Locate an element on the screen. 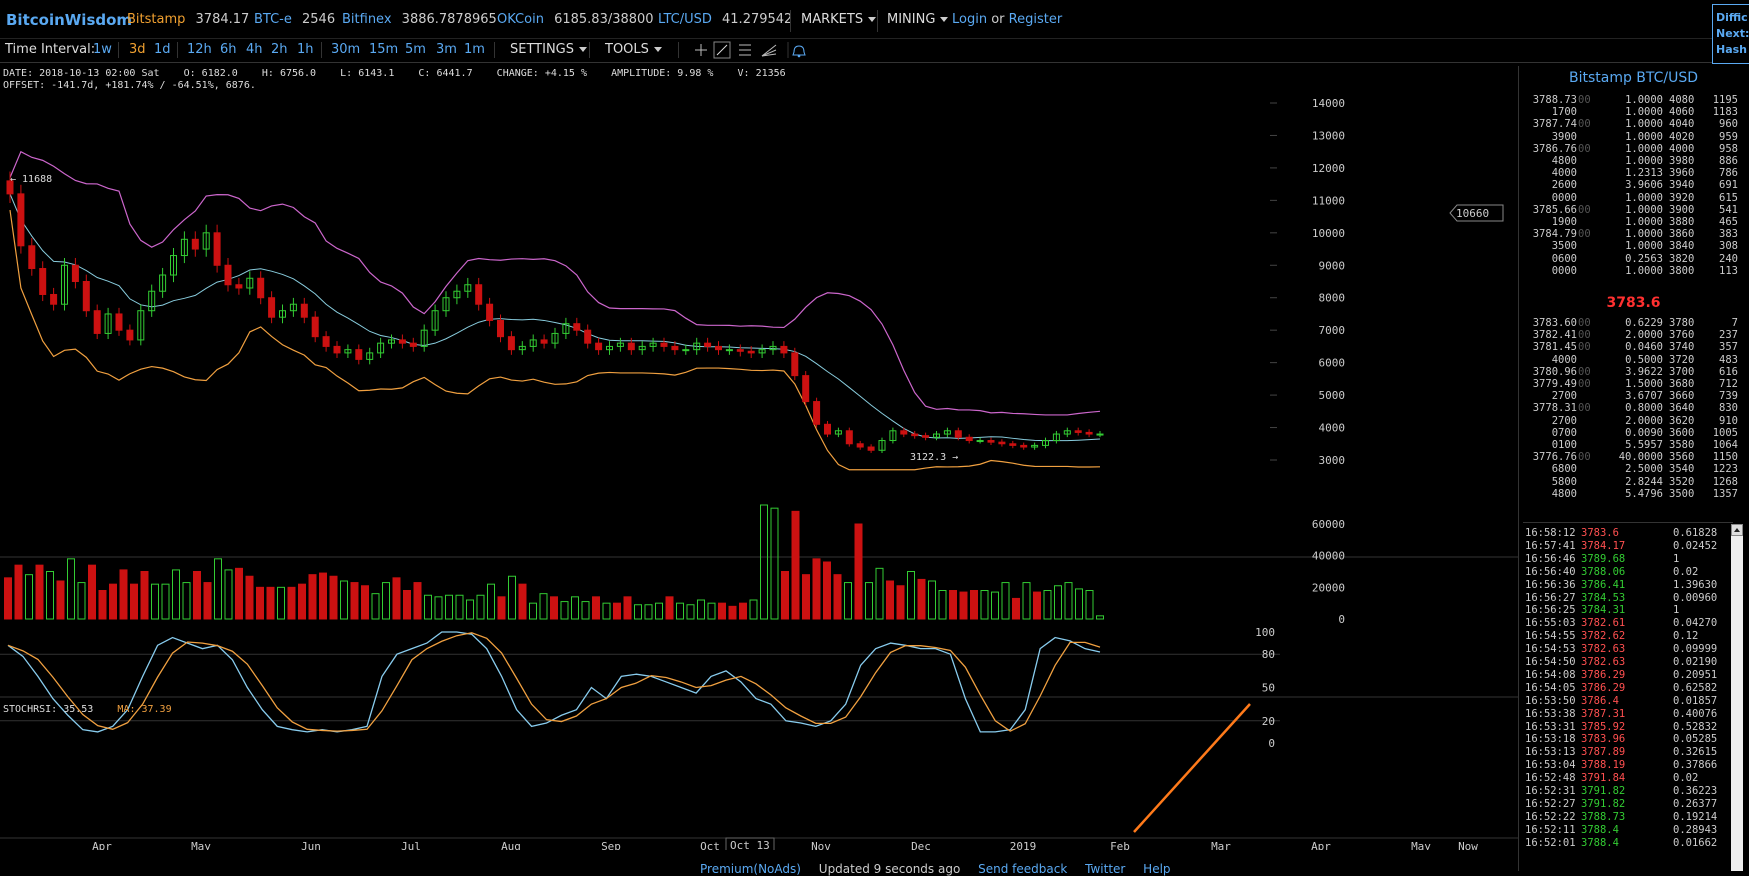 This screenshot has width=1749, height=876. order-amount: 1.0000 is located at coordinates (1644, 112).